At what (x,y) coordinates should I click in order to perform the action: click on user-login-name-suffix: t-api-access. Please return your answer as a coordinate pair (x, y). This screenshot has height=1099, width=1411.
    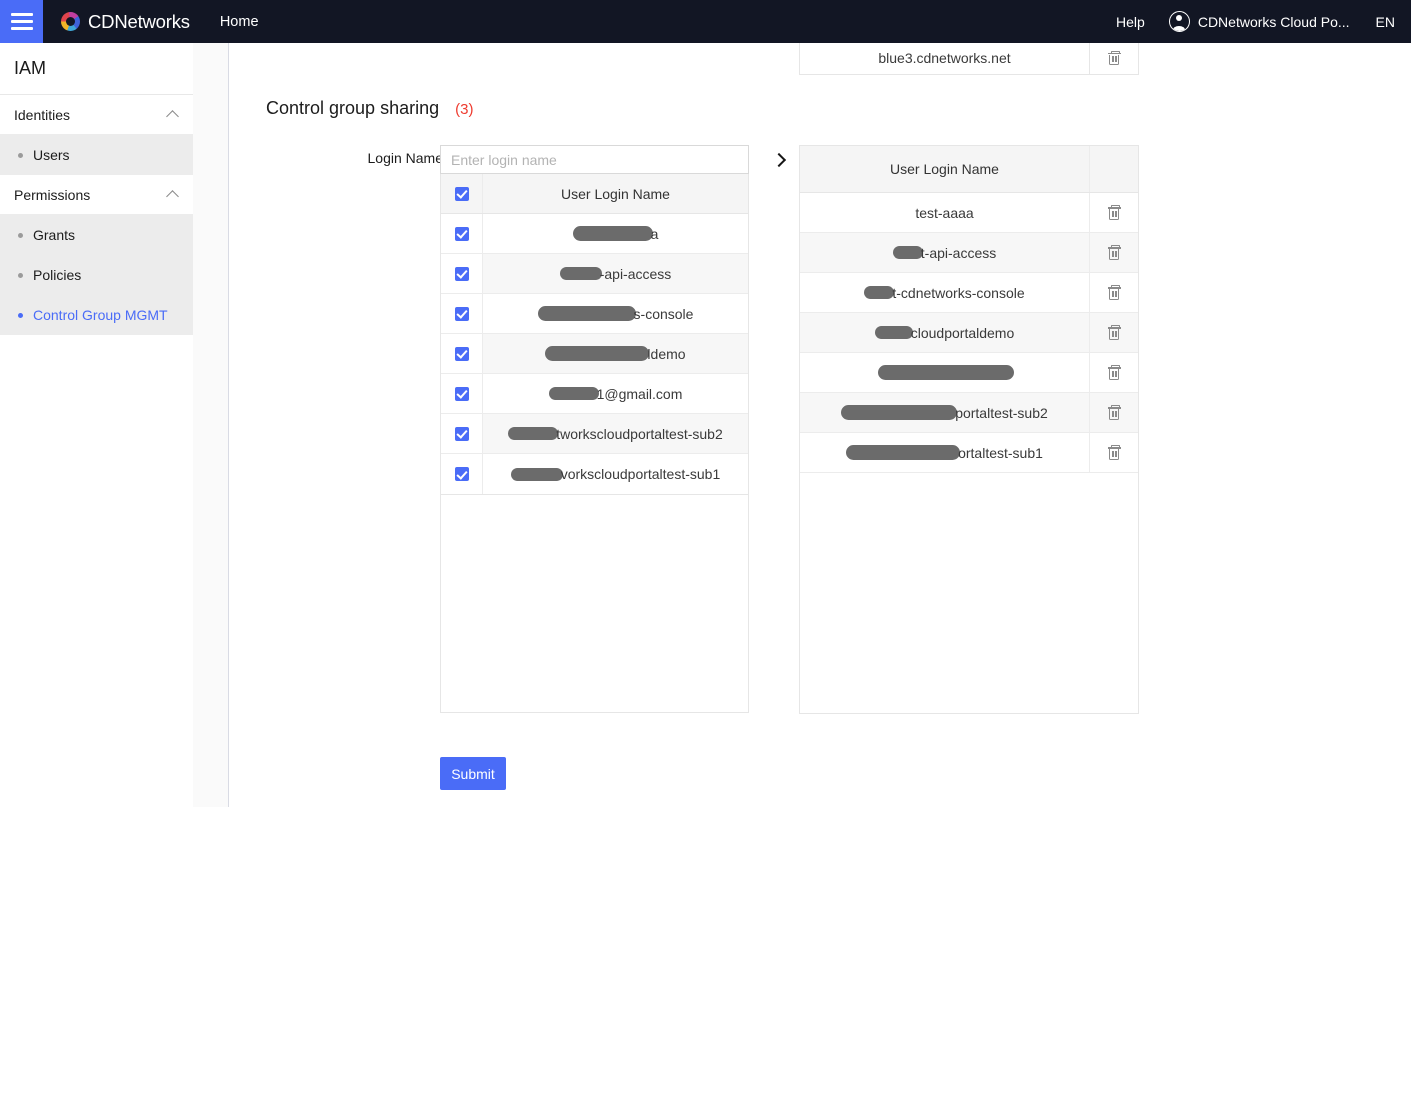
    Looking at the image, I should click on (958, 252).